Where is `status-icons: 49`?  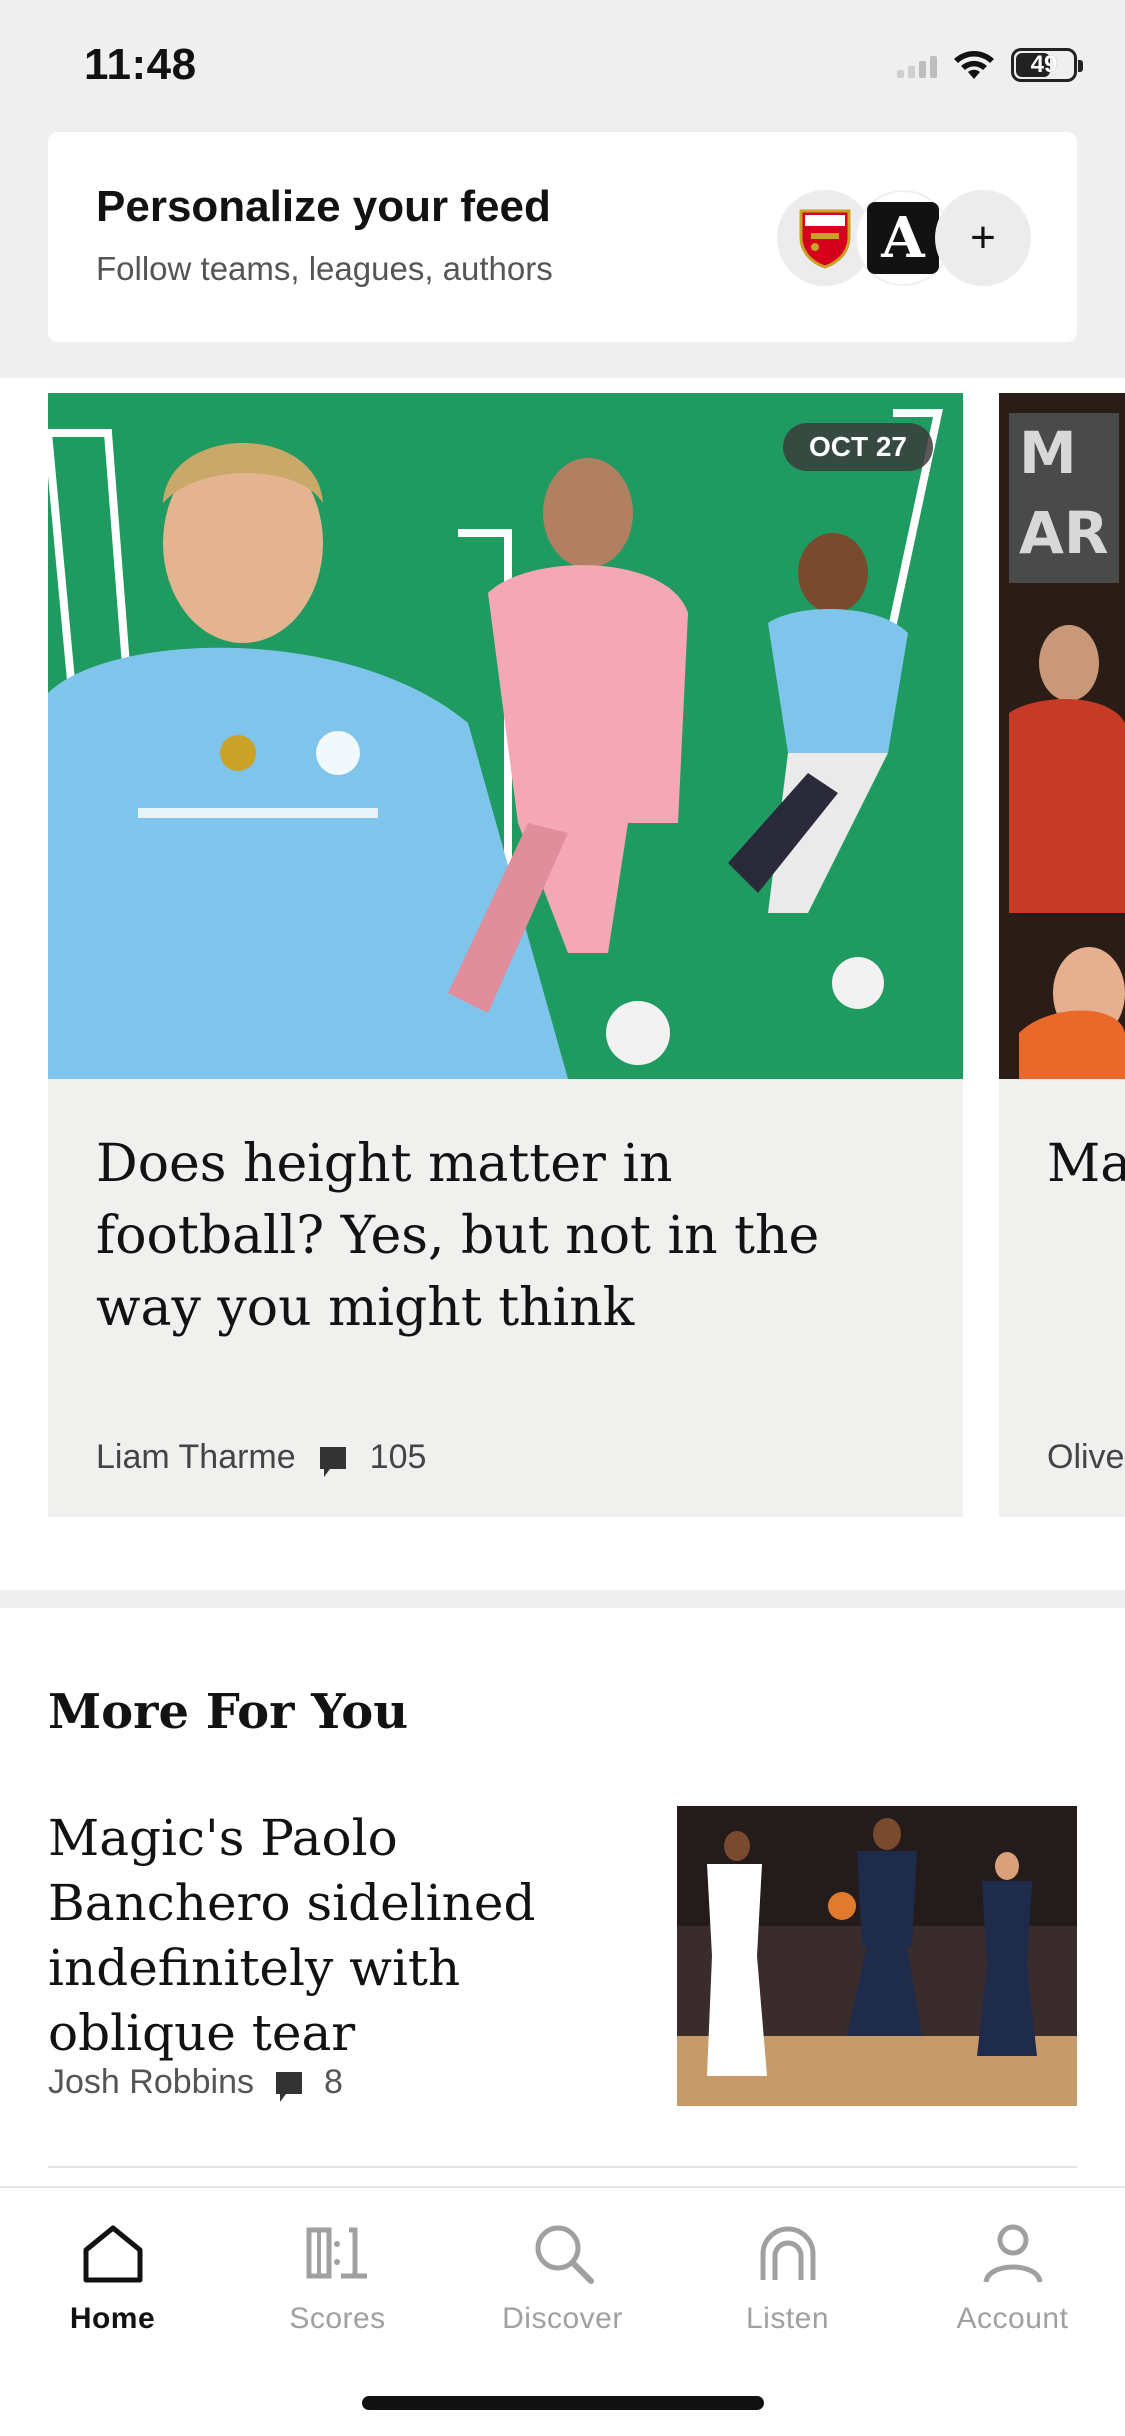 status-icons: 49 is located at coordinates (990, 65).